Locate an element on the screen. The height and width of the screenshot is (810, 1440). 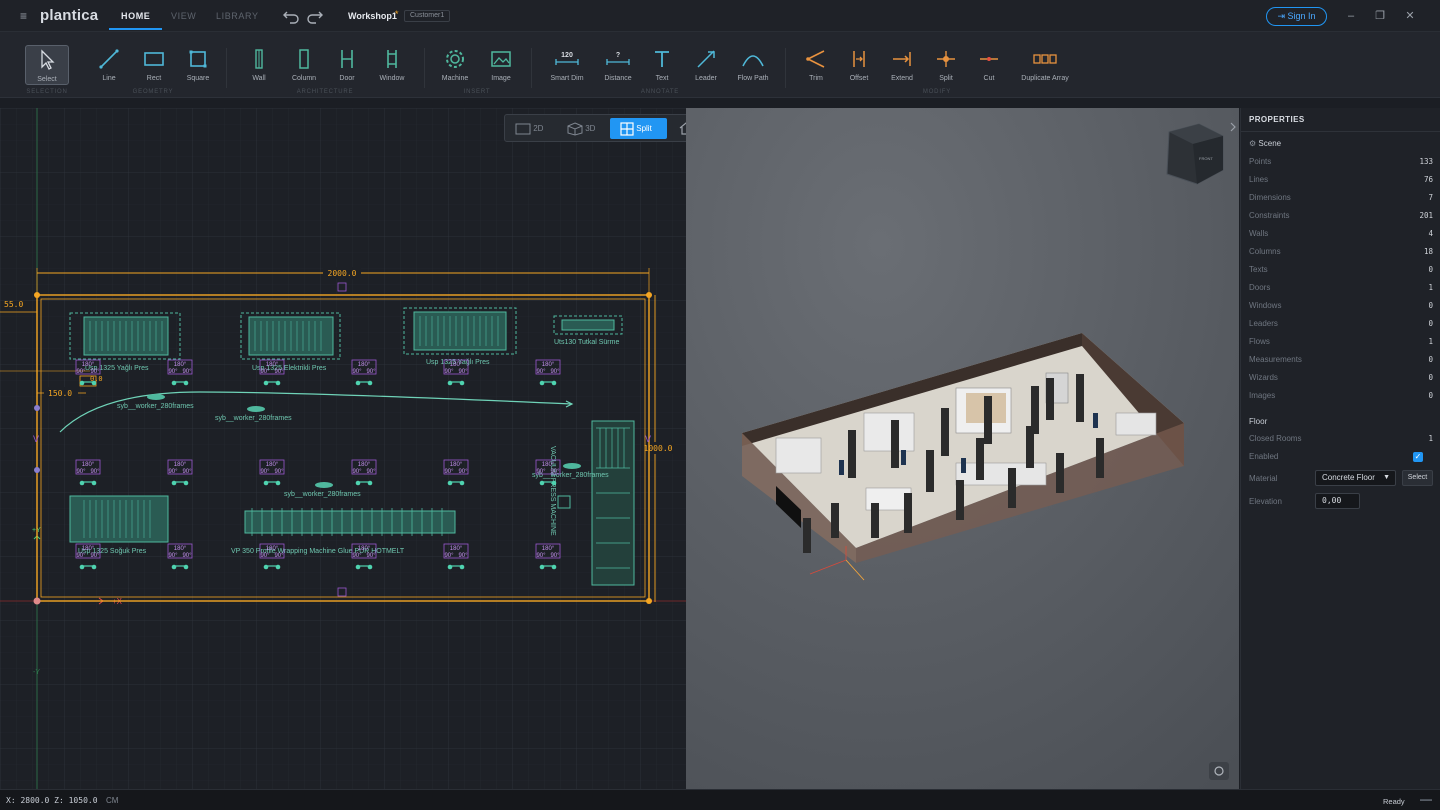
elevation-input: 0,00 is located at coordinates (1337, 501).